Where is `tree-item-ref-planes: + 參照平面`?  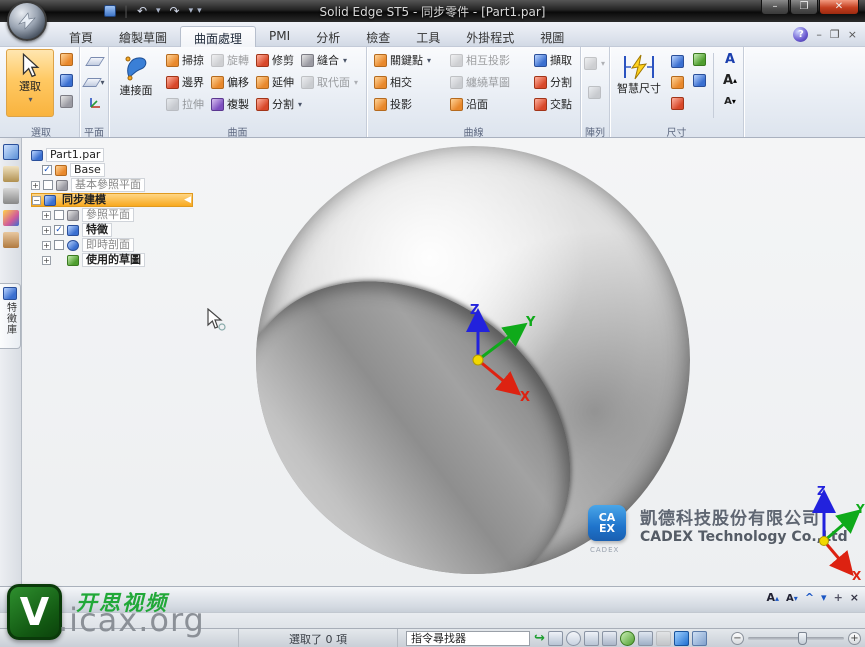 tree-item-ref-planes: + 參照平面 is located at coordinates (117, 215).